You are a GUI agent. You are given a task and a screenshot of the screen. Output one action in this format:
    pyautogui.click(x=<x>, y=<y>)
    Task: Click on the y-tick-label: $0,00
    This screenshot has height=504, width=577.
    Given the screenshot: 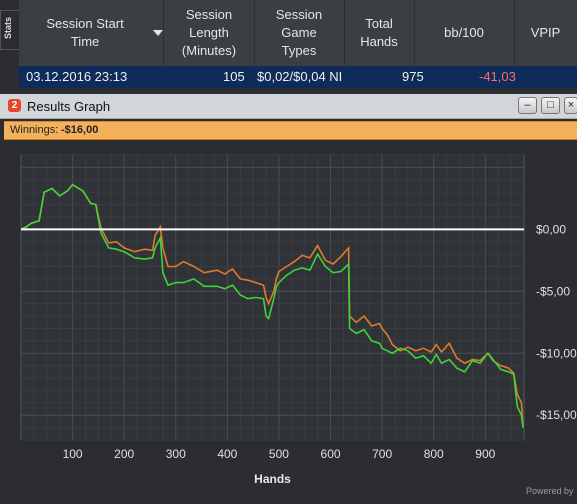 What is the action you would take?
    pyautogui.click(x=551, y=229)
    